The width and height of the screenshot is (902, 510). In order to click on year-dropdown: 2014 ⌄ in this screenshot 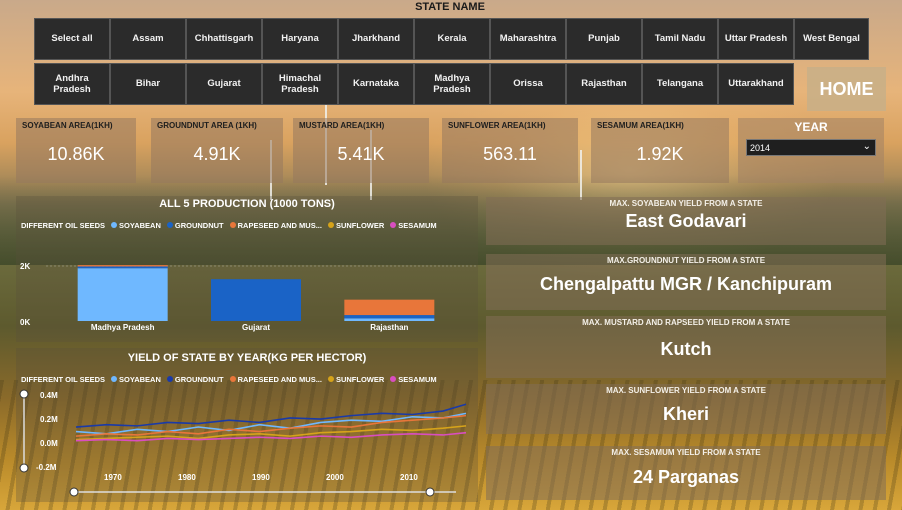, I will do `click(811, 147)`.